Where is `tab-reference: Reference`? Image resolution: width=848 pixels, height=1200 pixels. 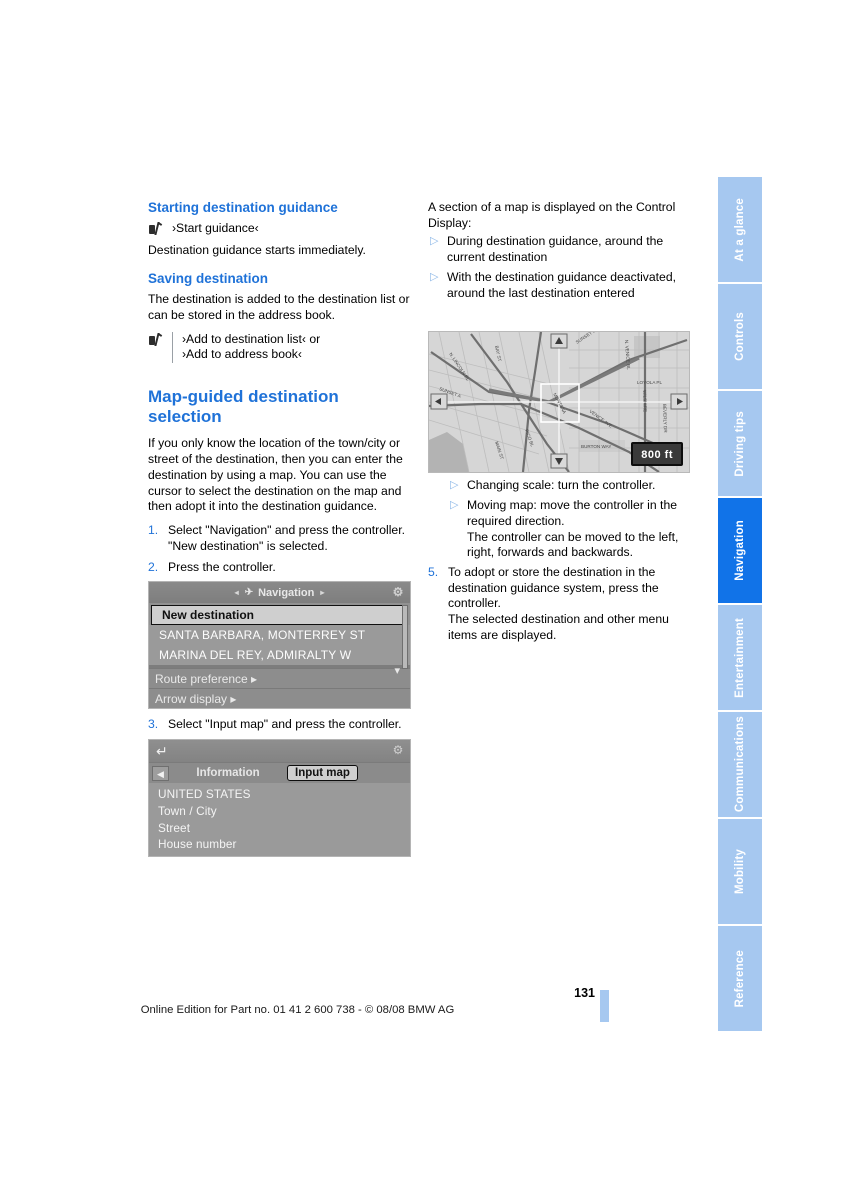 tab-reference: Reference is located at coordinates (740, 978).